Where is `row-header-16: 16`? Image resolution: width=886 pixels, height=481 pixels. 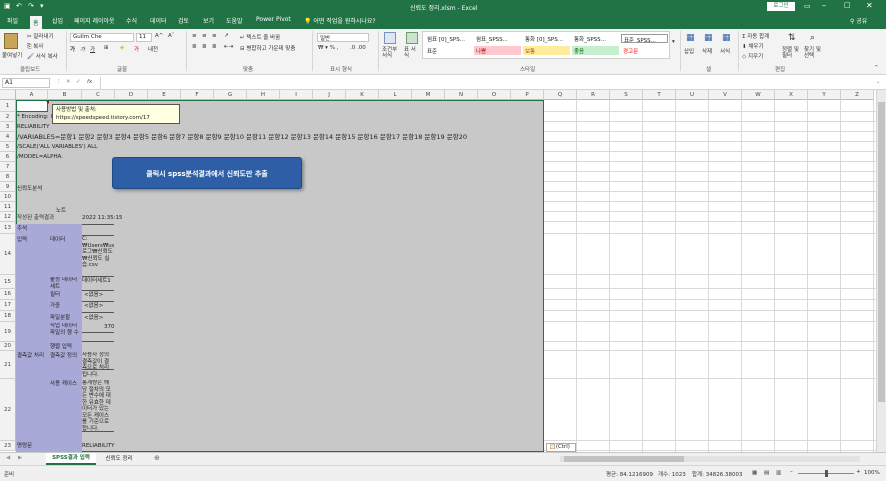 row-header-16: 16 is located at coordinates (8, 294).